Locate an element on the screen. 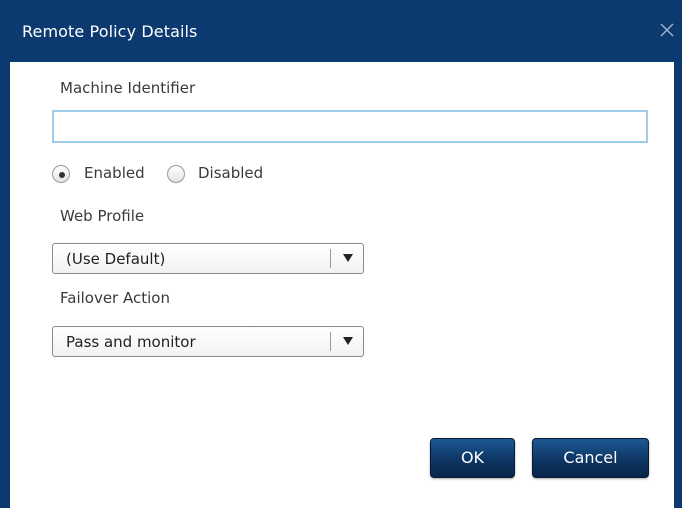 The width and height of the screenshot is (682, 508). failover-action-label: Failover Action is located at coordinates (115, 298).